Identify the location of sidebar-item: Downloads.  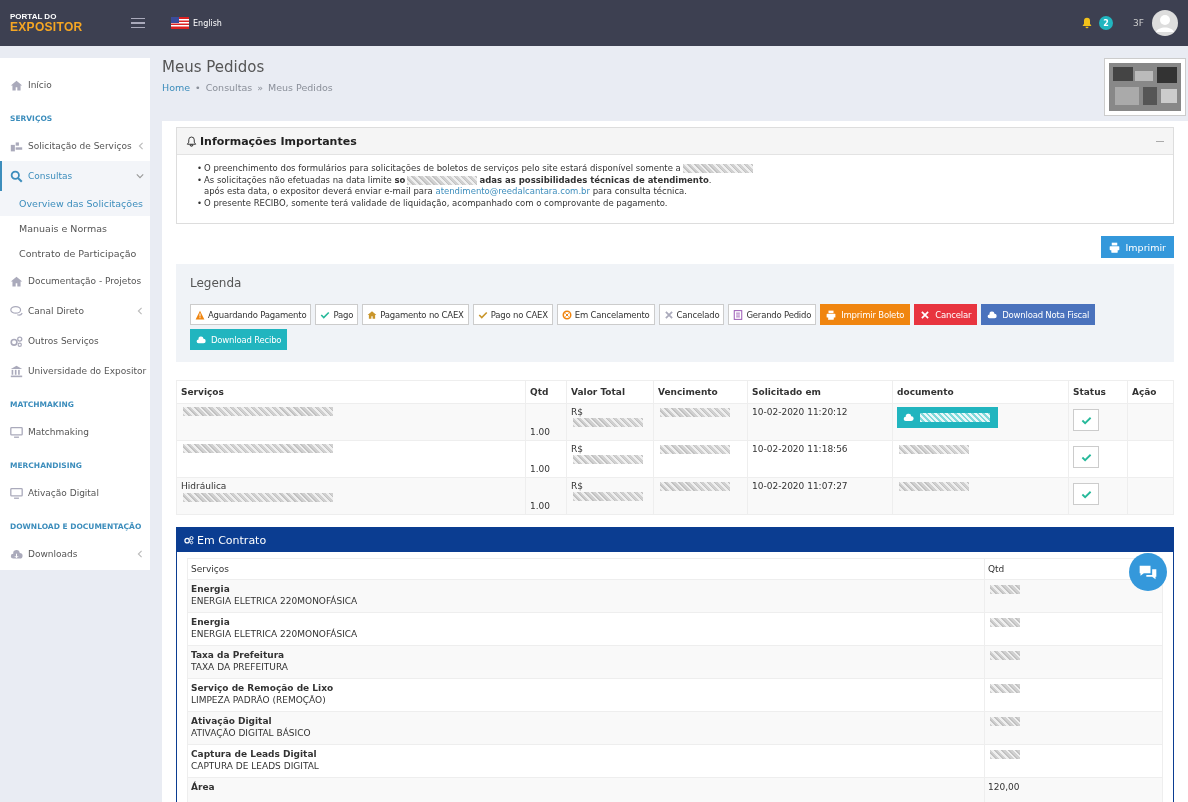
(75, 554).